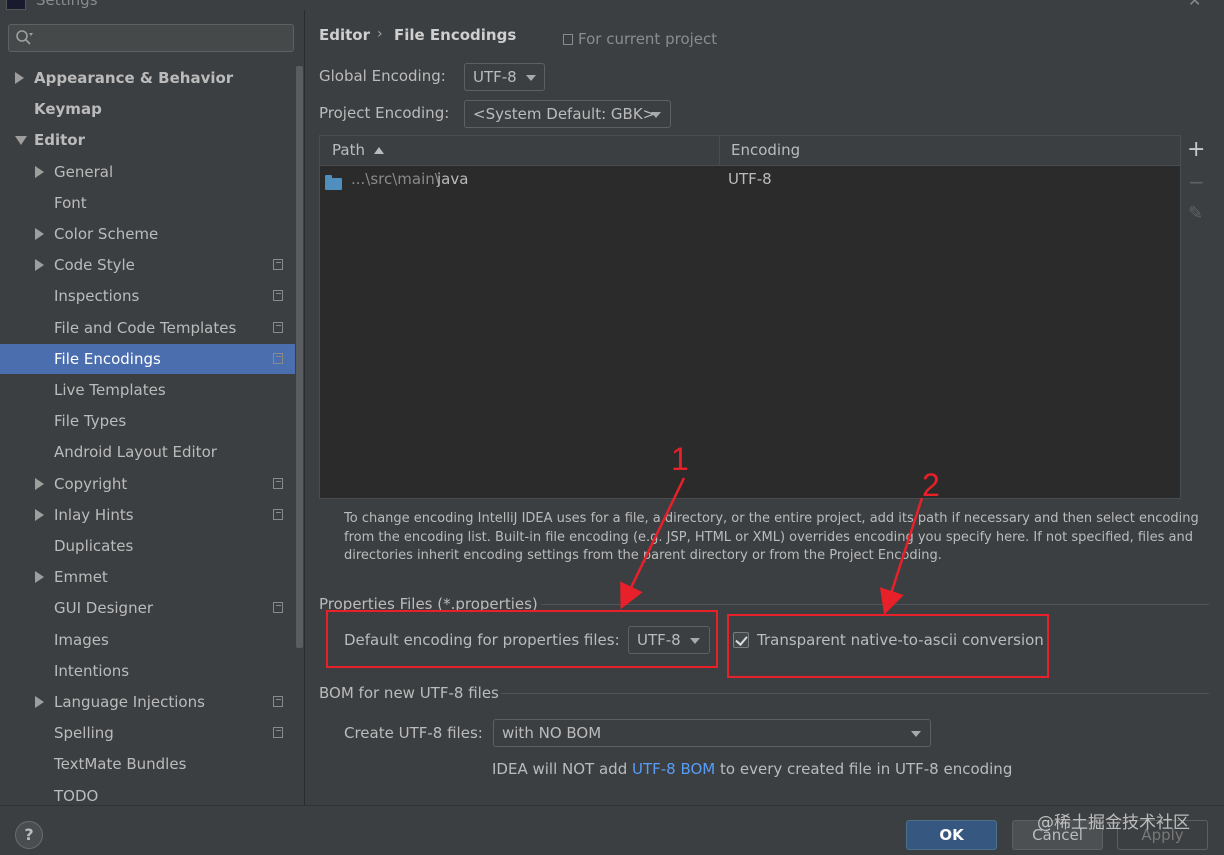 This screenshot has height=855, width=1224. I want to click on annotation-arrows, so click(772, 546).